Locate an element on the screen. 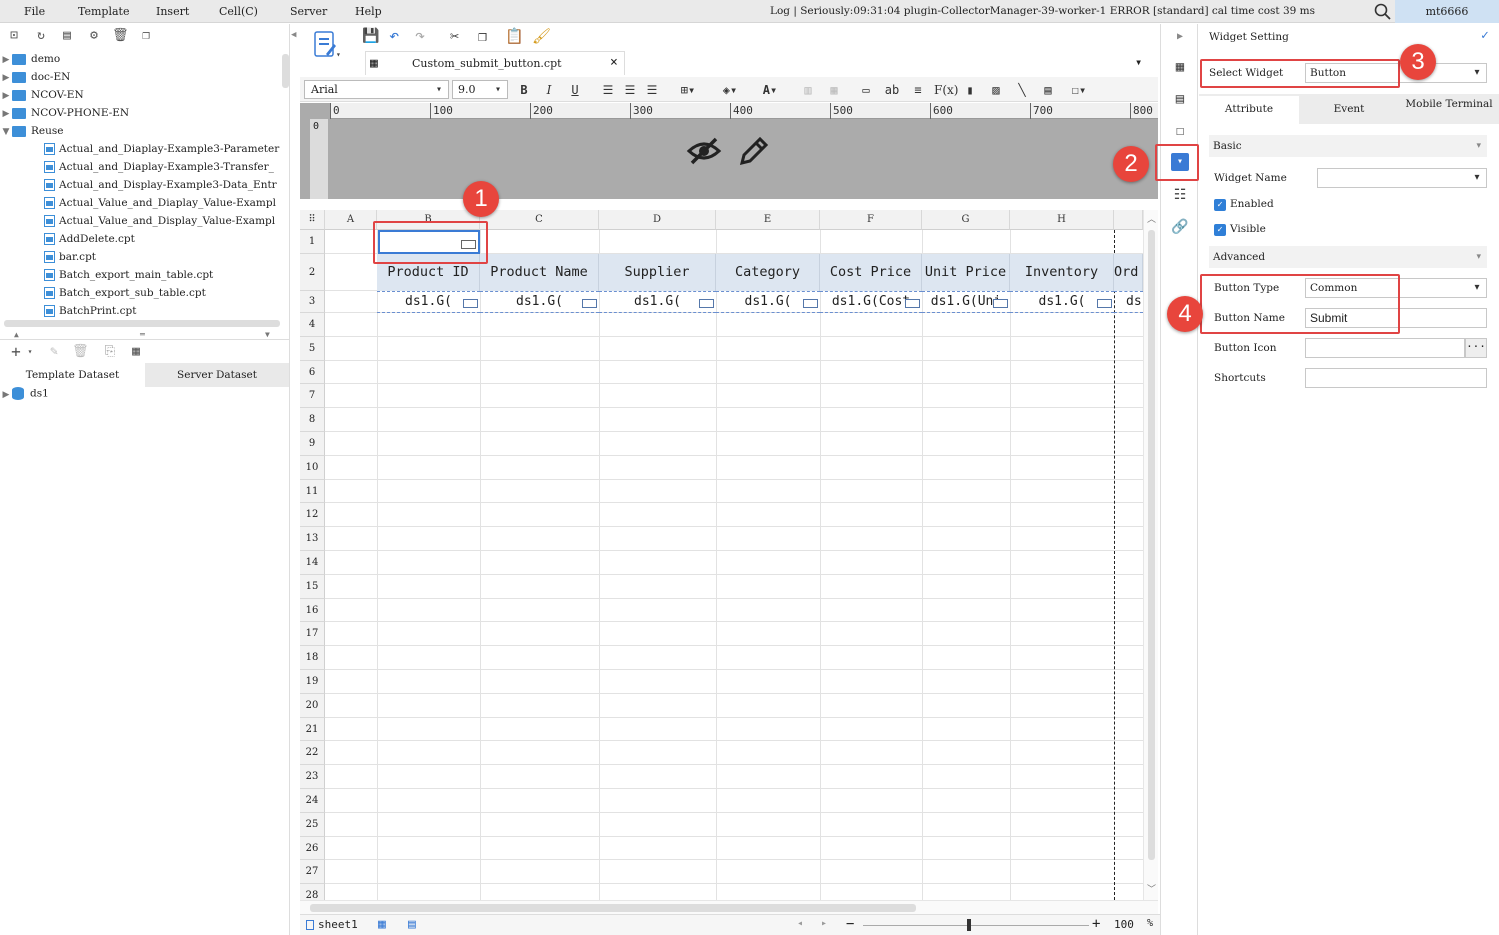  row-header: 4 is located at coordinates (312, 325).